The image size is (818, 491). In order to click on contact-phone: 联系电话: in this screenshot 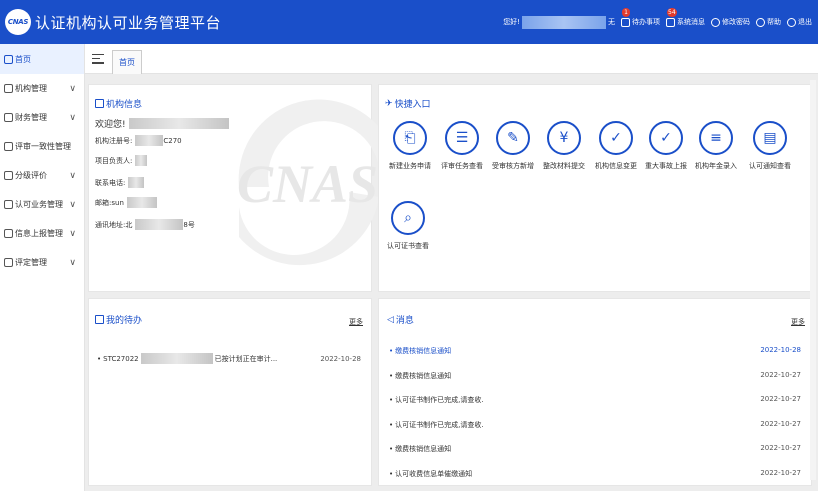, I will do `click(120, 182)`.